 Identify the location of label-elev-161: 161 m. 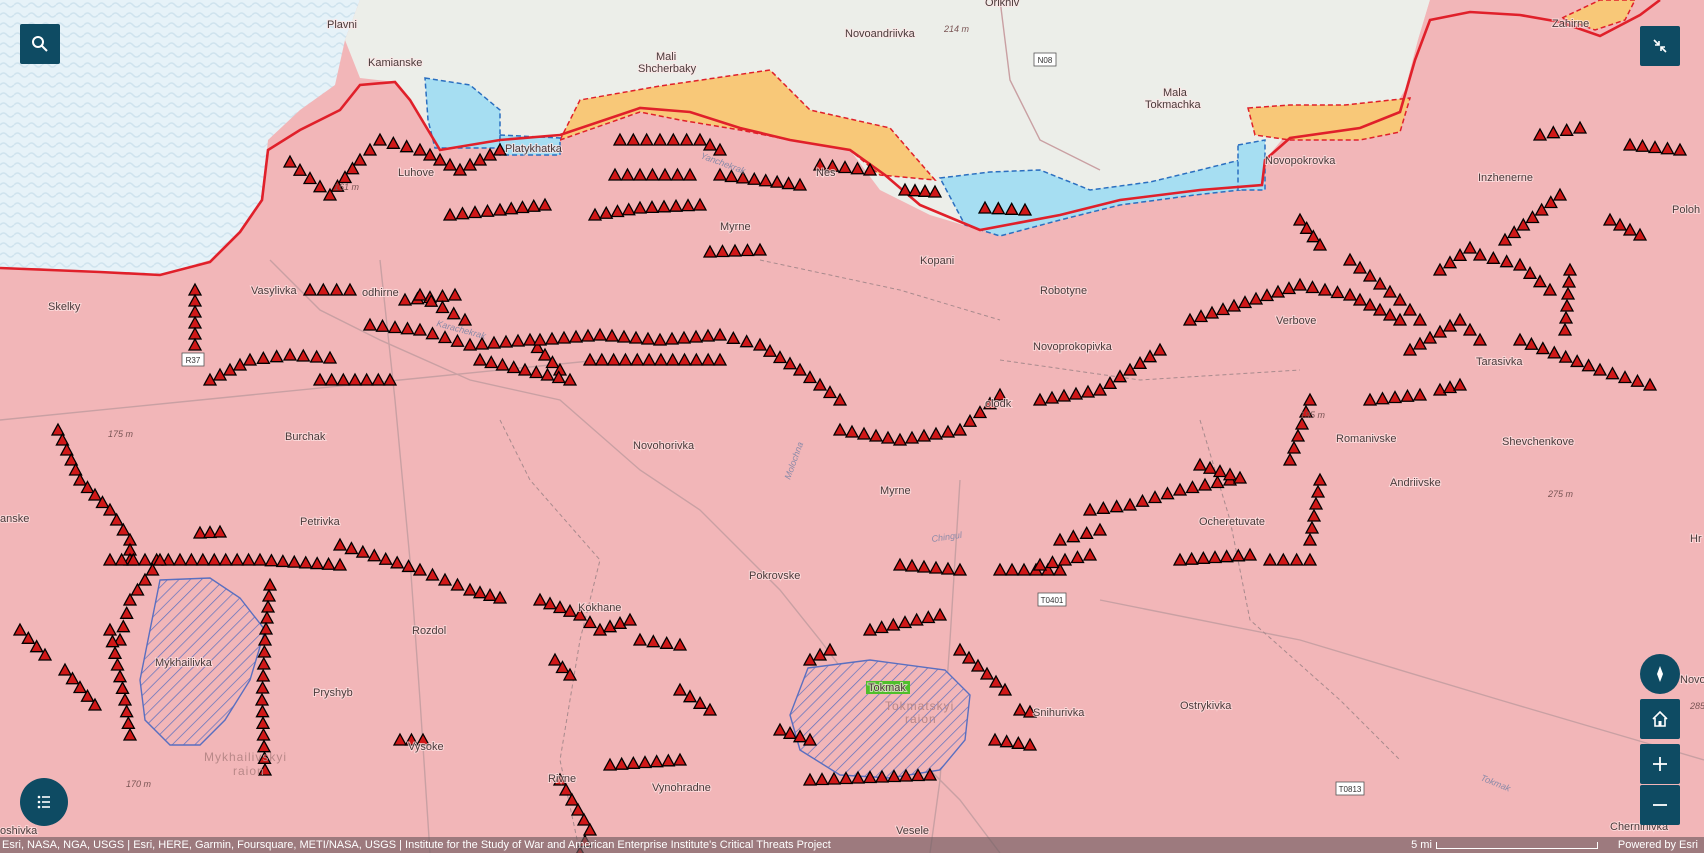
(347, 187).